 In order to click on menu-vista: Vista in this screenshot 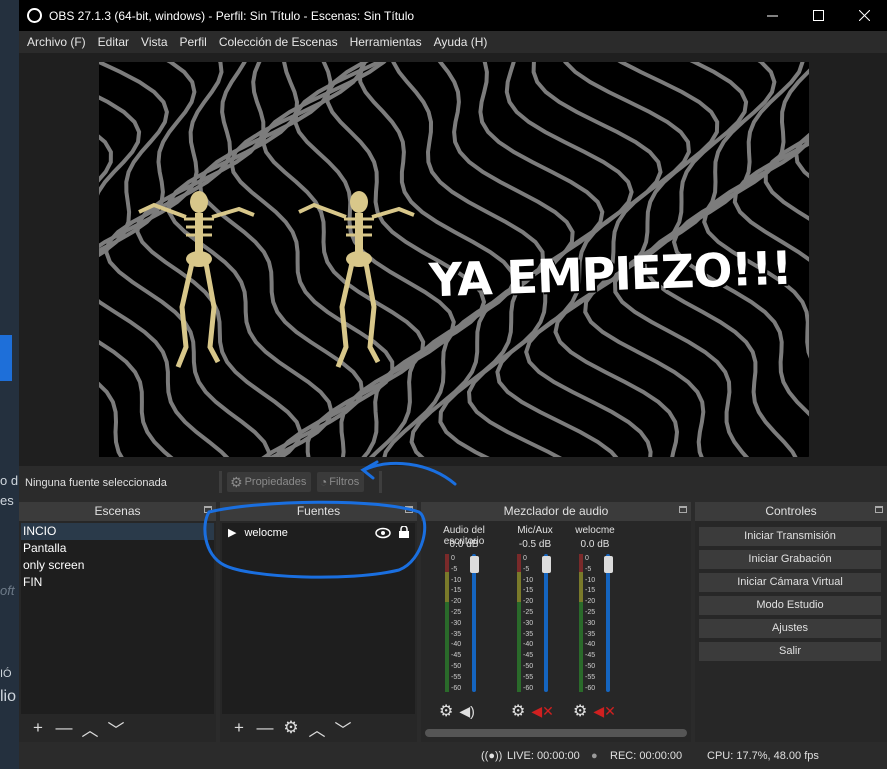, I will do `click(154, 42)`.